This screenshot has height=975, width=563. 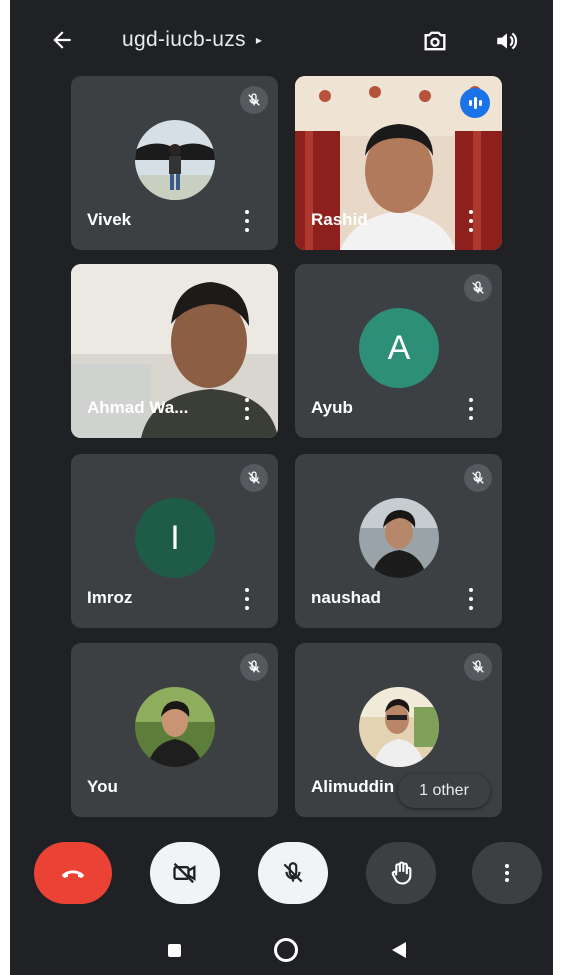 What do you see at coordinates (174, 950) in the screenshot?
I see `recents-icon` at bounding box center [174, 950].